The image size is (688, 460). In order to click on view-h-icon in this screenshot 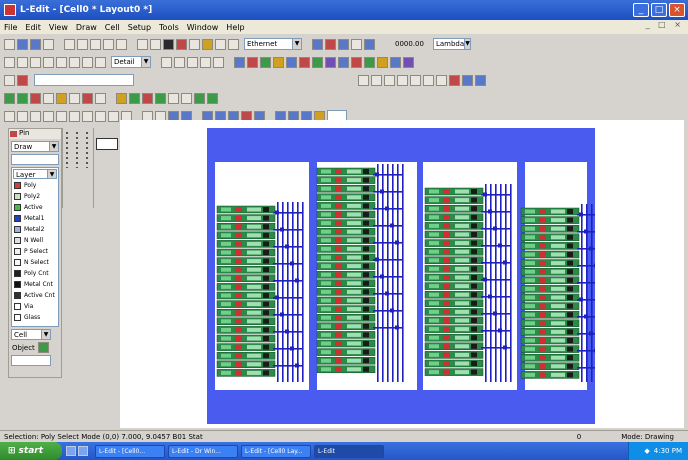, I will do `click(100, 116)`.